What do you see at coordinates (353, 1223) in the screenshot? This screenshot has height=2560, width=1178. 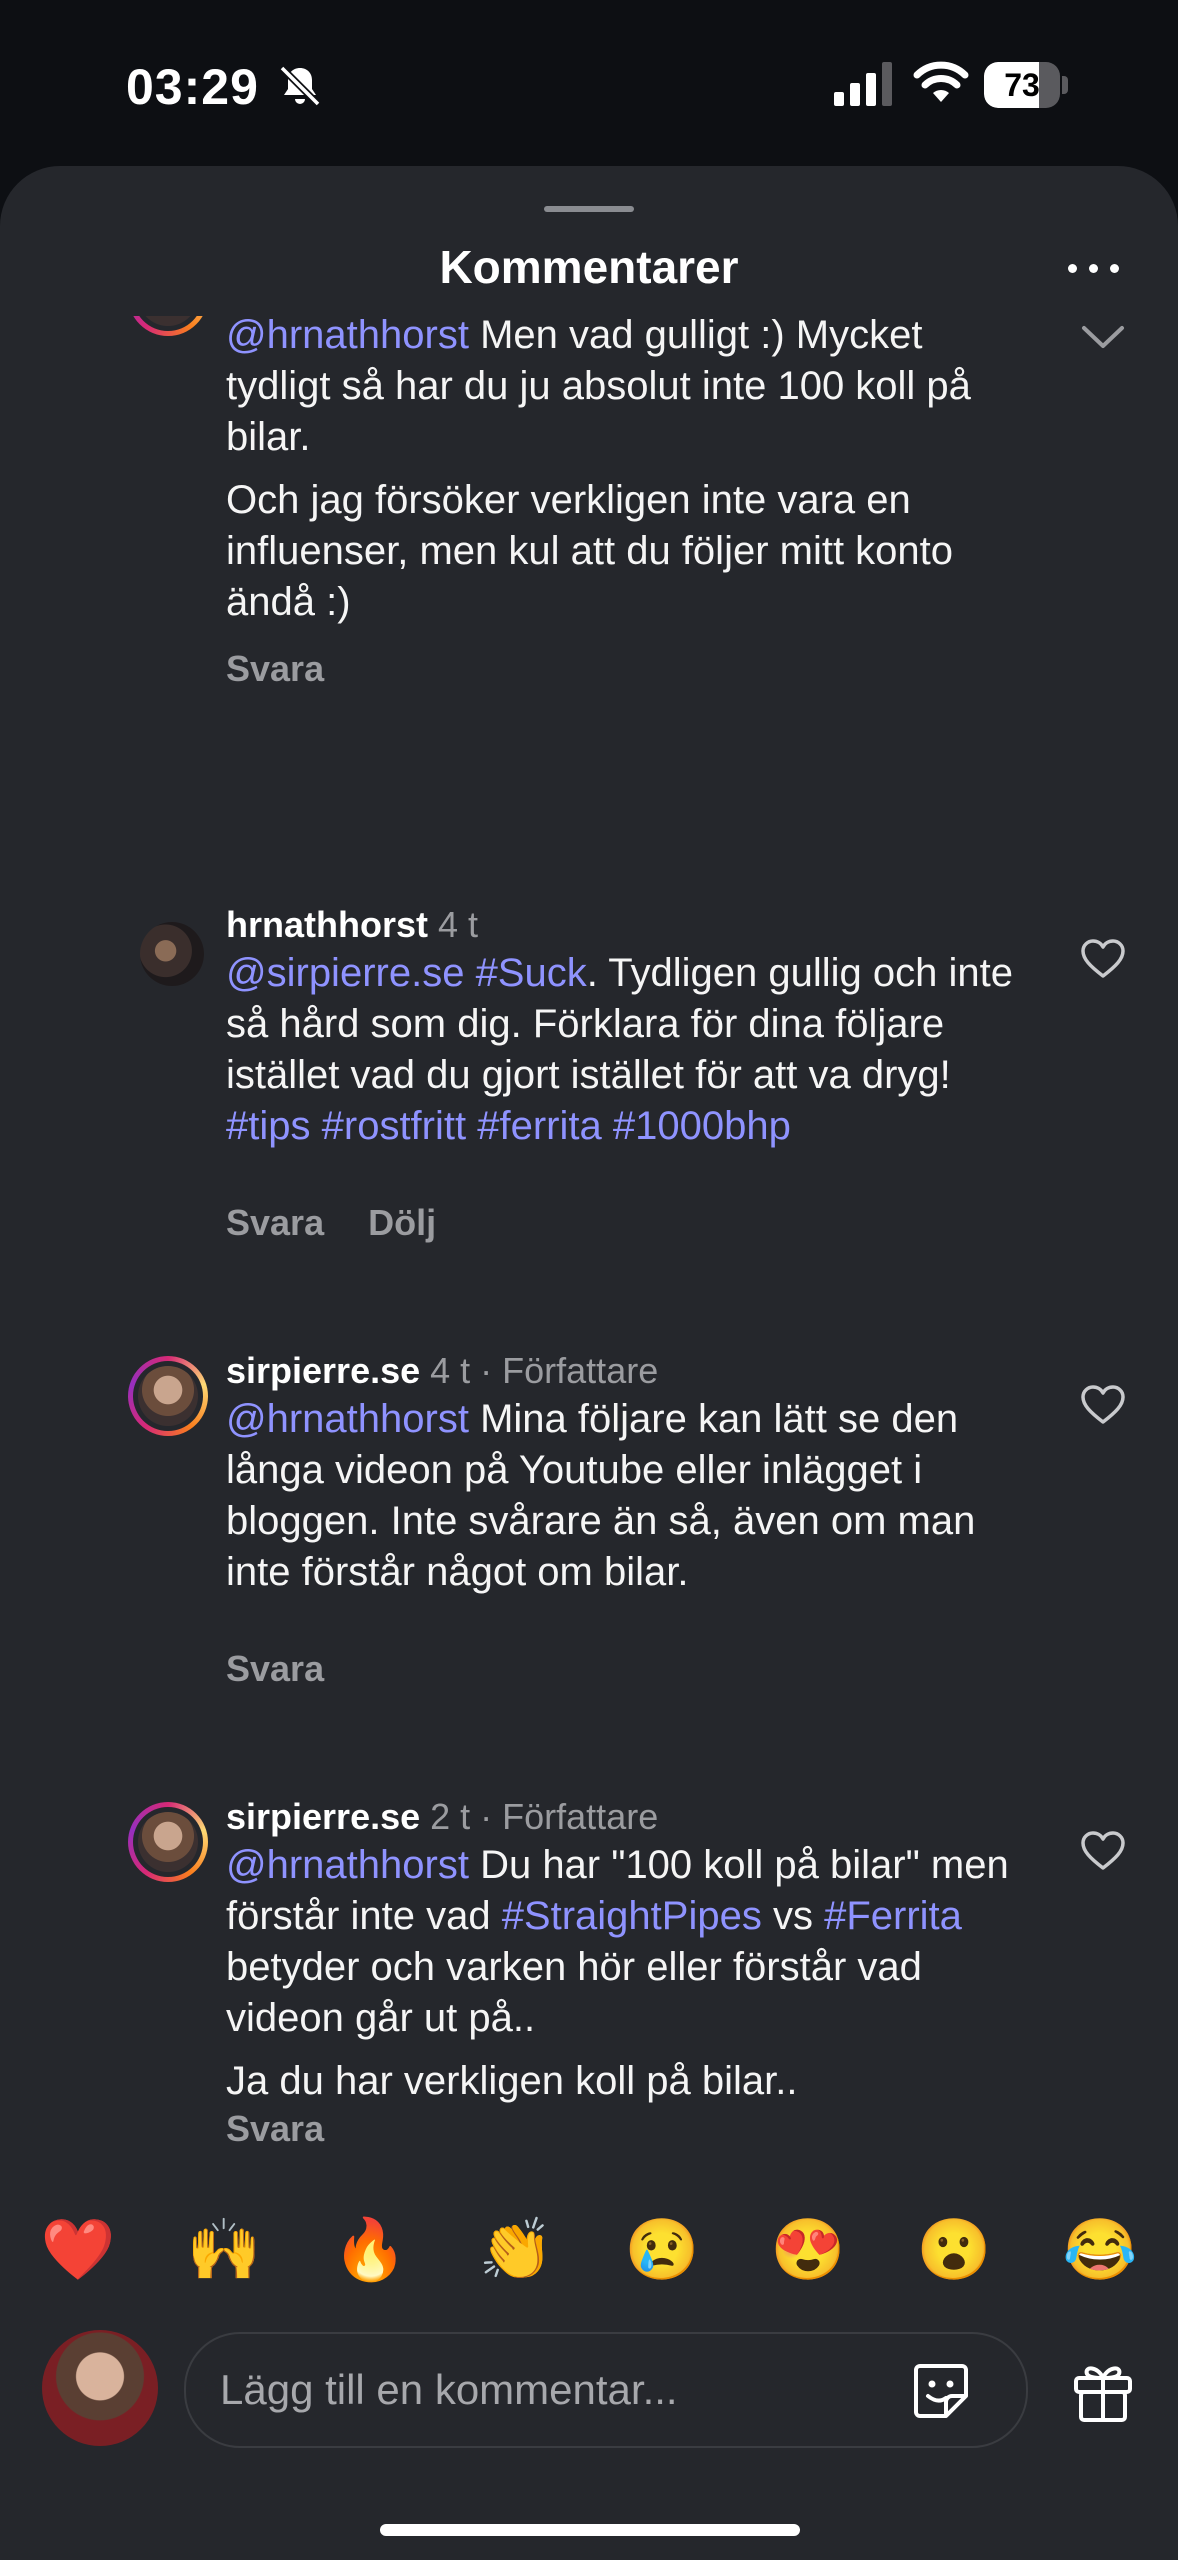 I see `comment-actions: Svara Dölj` at bounding box center [353, 1223].